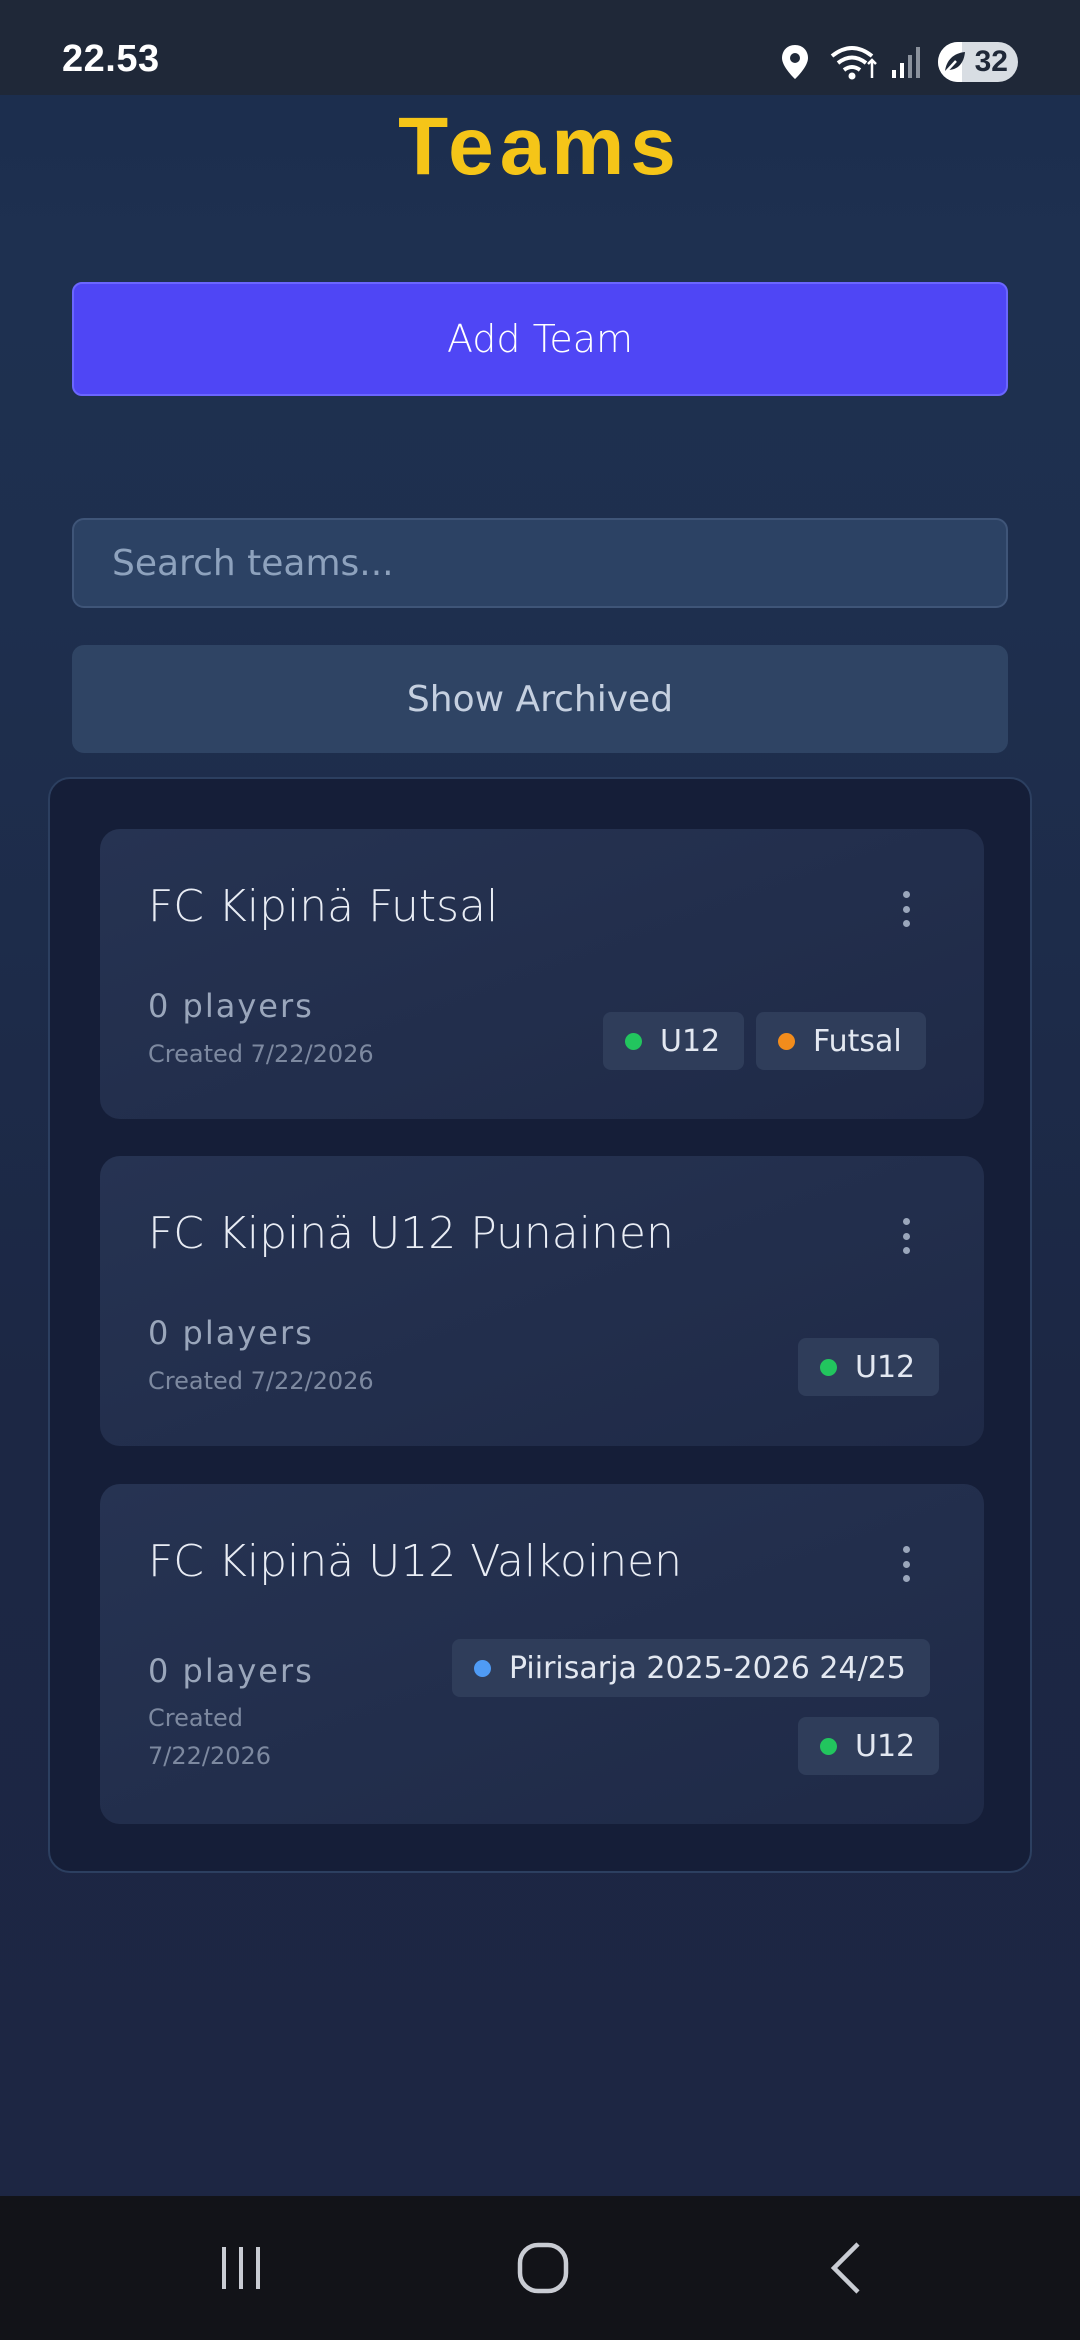  I want to click on status-icons: 32, so click(899, 62).